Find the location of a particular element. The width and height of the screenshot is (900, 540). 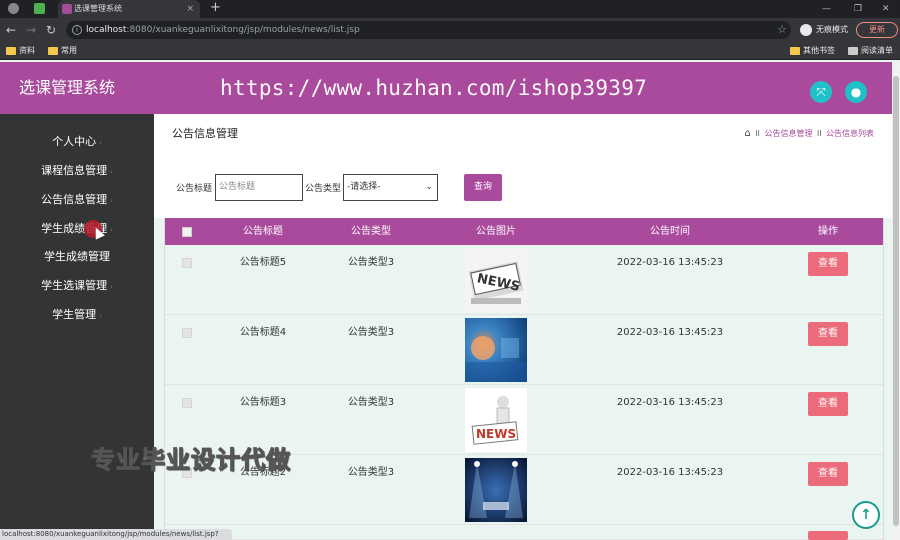

user-icon: ● is located at coordinates (856, 92).